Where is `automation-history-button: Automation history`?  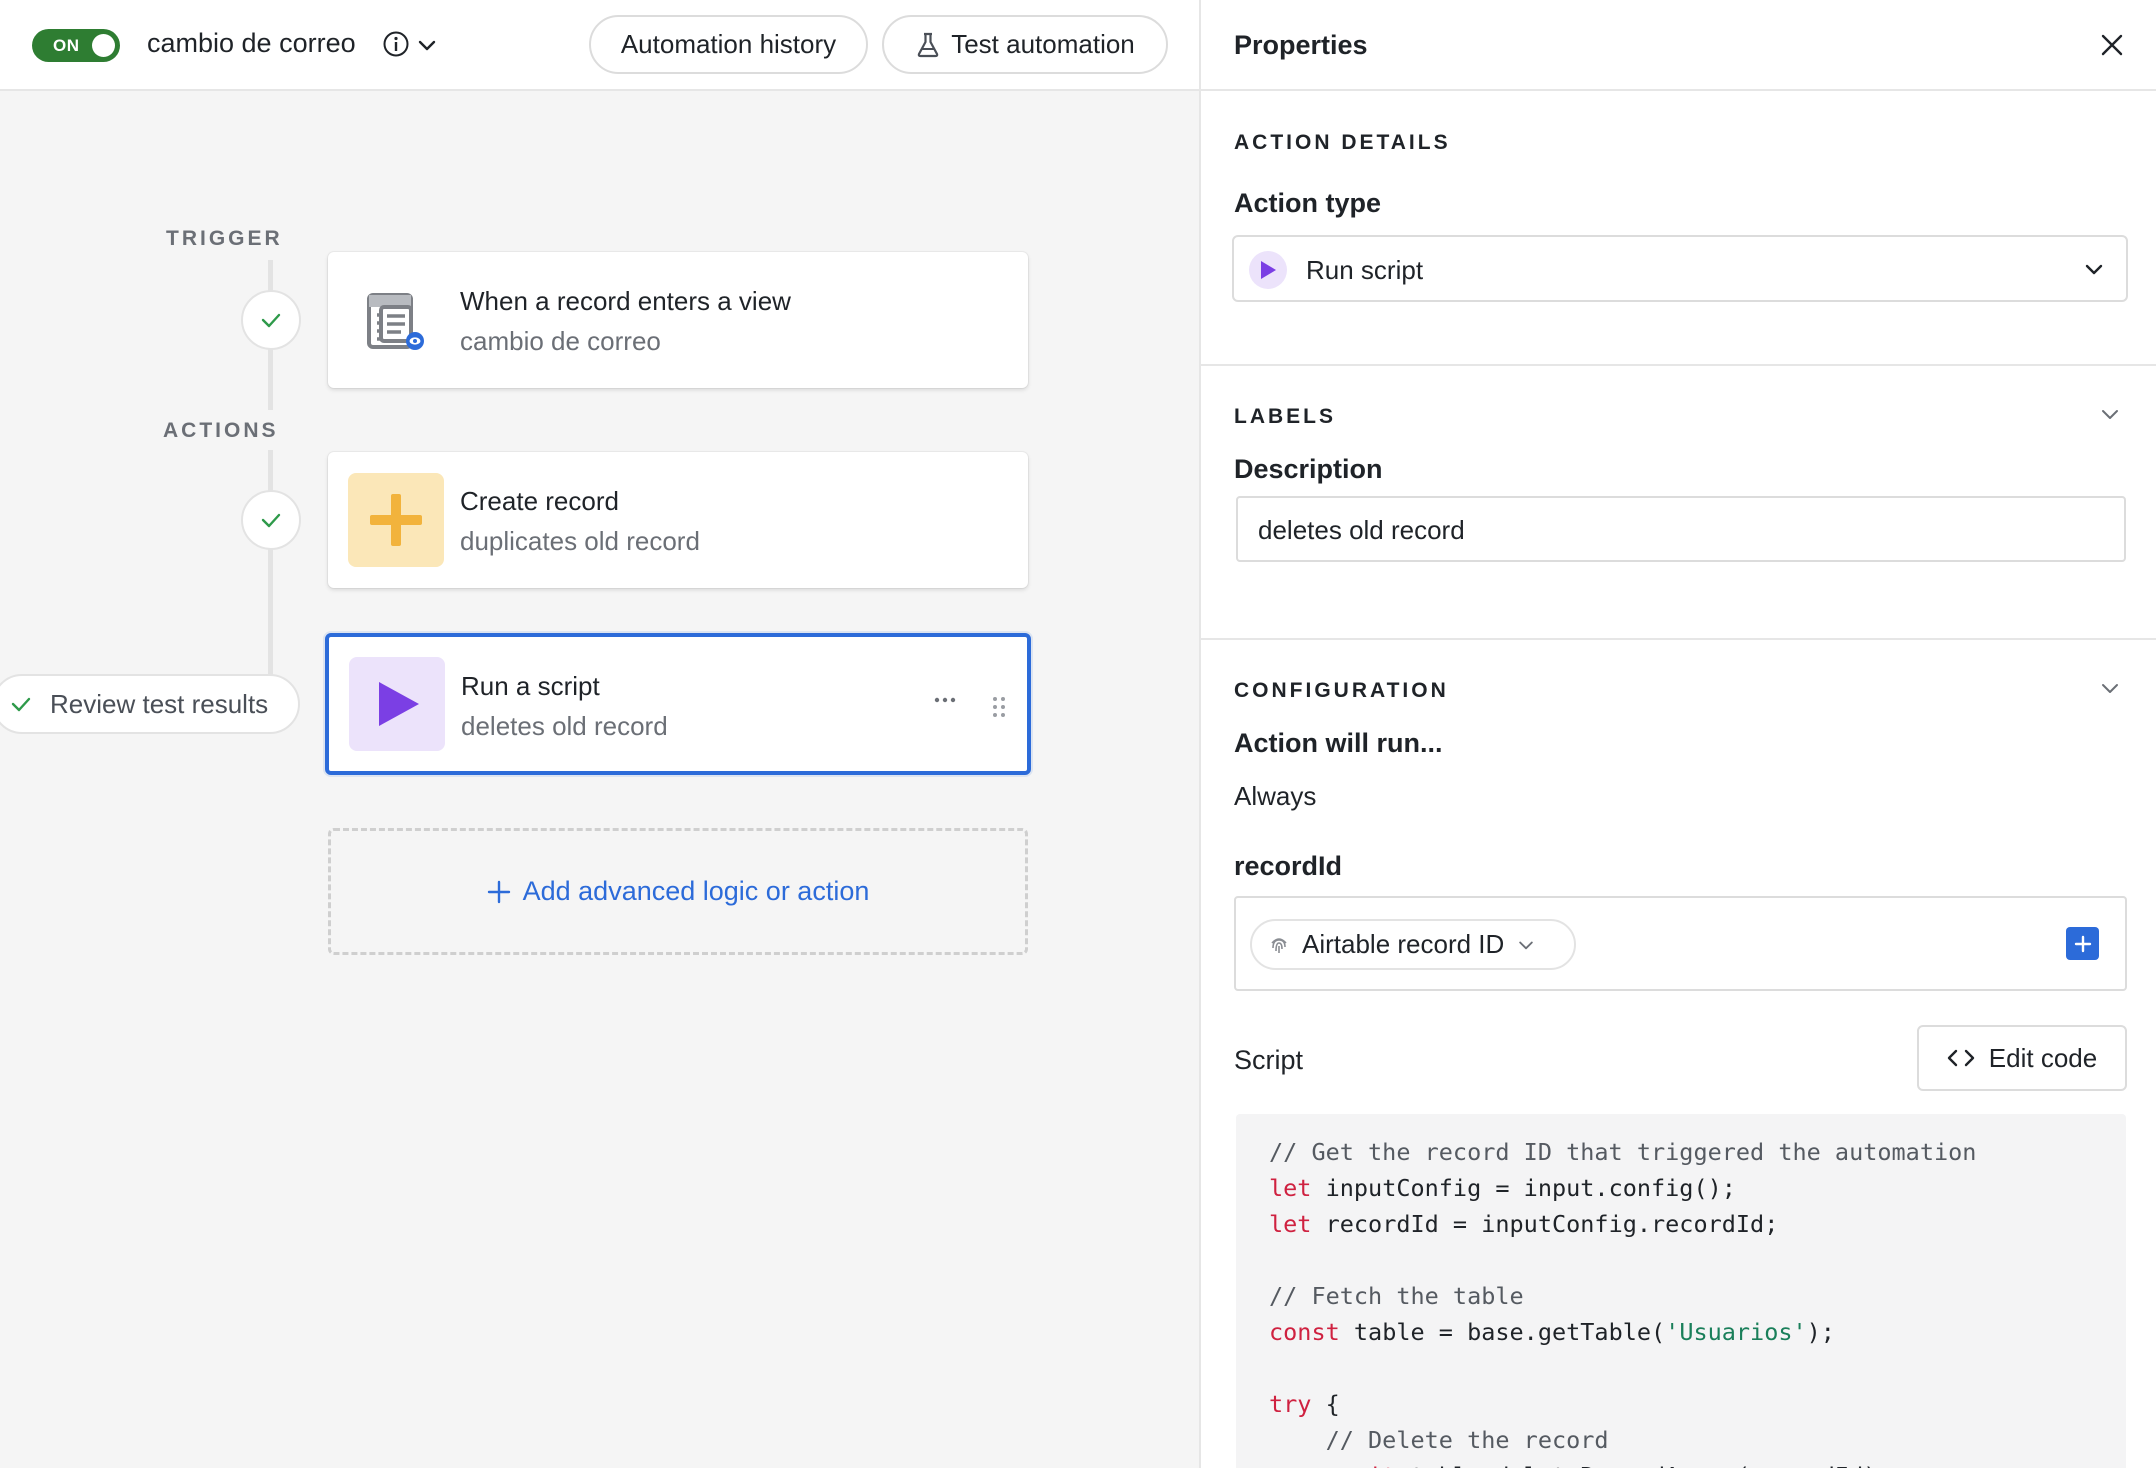
automation-history-button: Automation history is located at coordinates (728, 44).